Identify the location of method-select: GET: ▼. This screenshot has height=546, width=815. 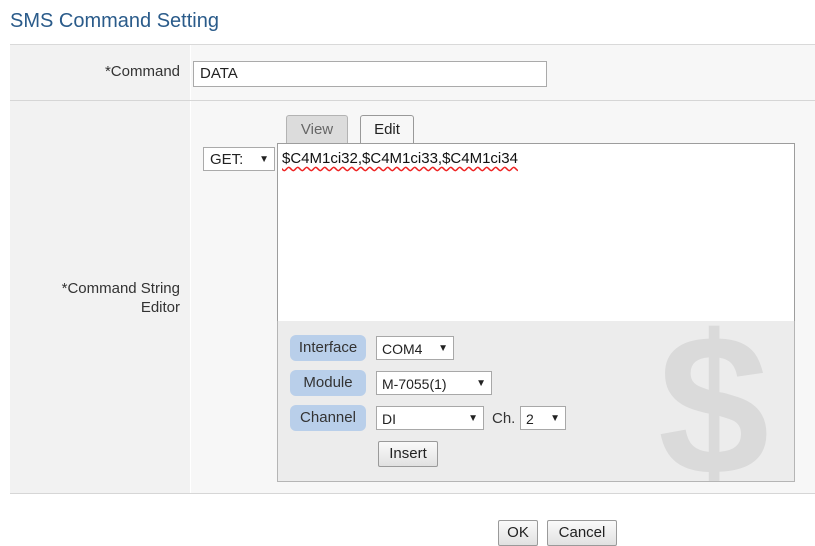
(239, 159).